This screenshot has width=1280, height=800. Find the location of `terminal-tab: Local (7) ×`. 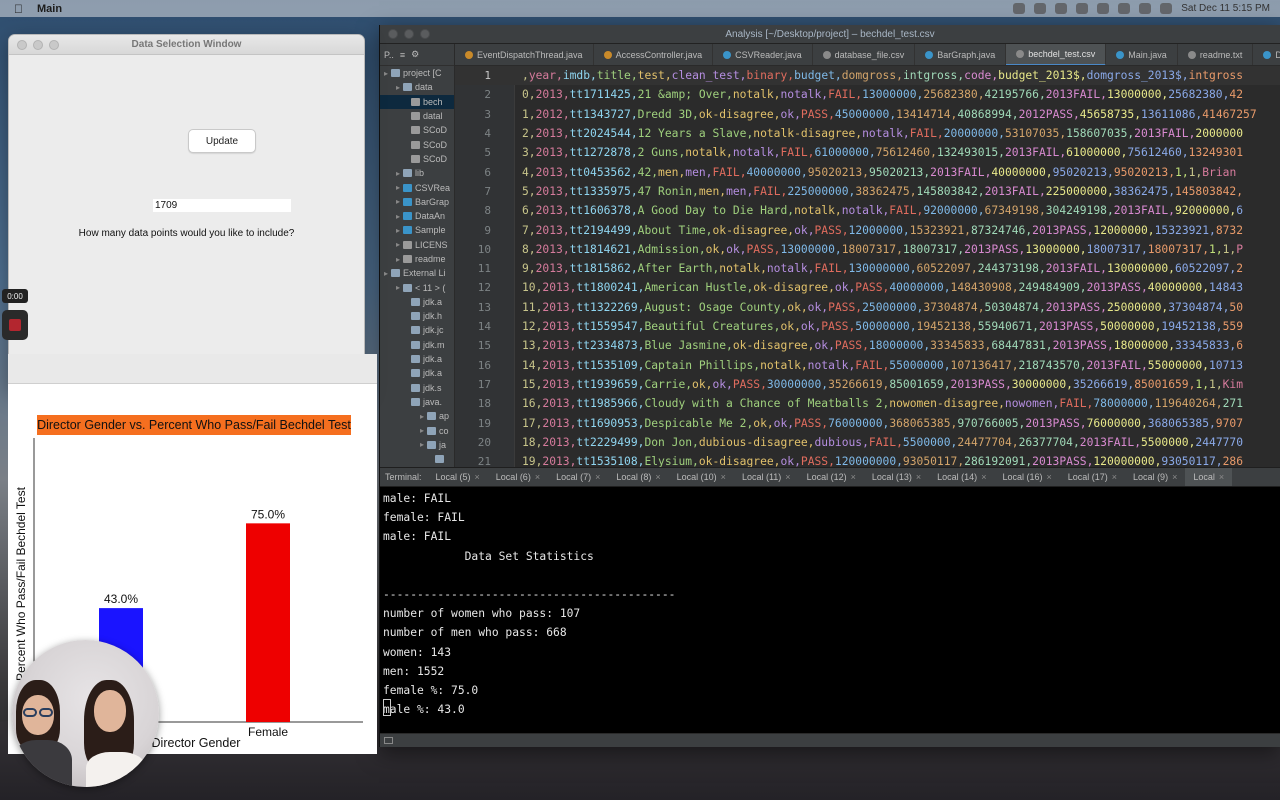

terminal-tab: Local (7) × is located at coordinates (578, 477).